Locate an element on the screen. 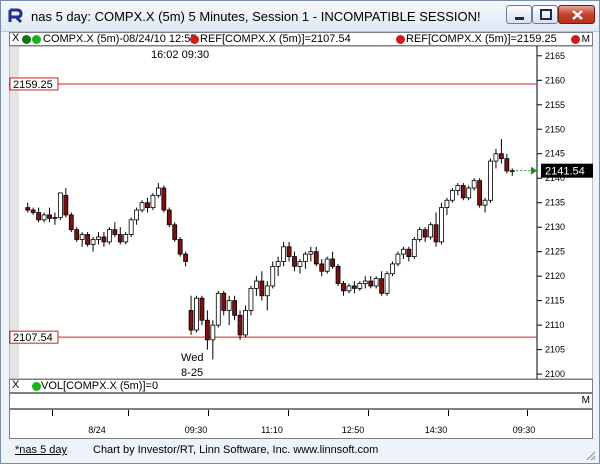  maximize-icon is located at coordinates (546, 14).